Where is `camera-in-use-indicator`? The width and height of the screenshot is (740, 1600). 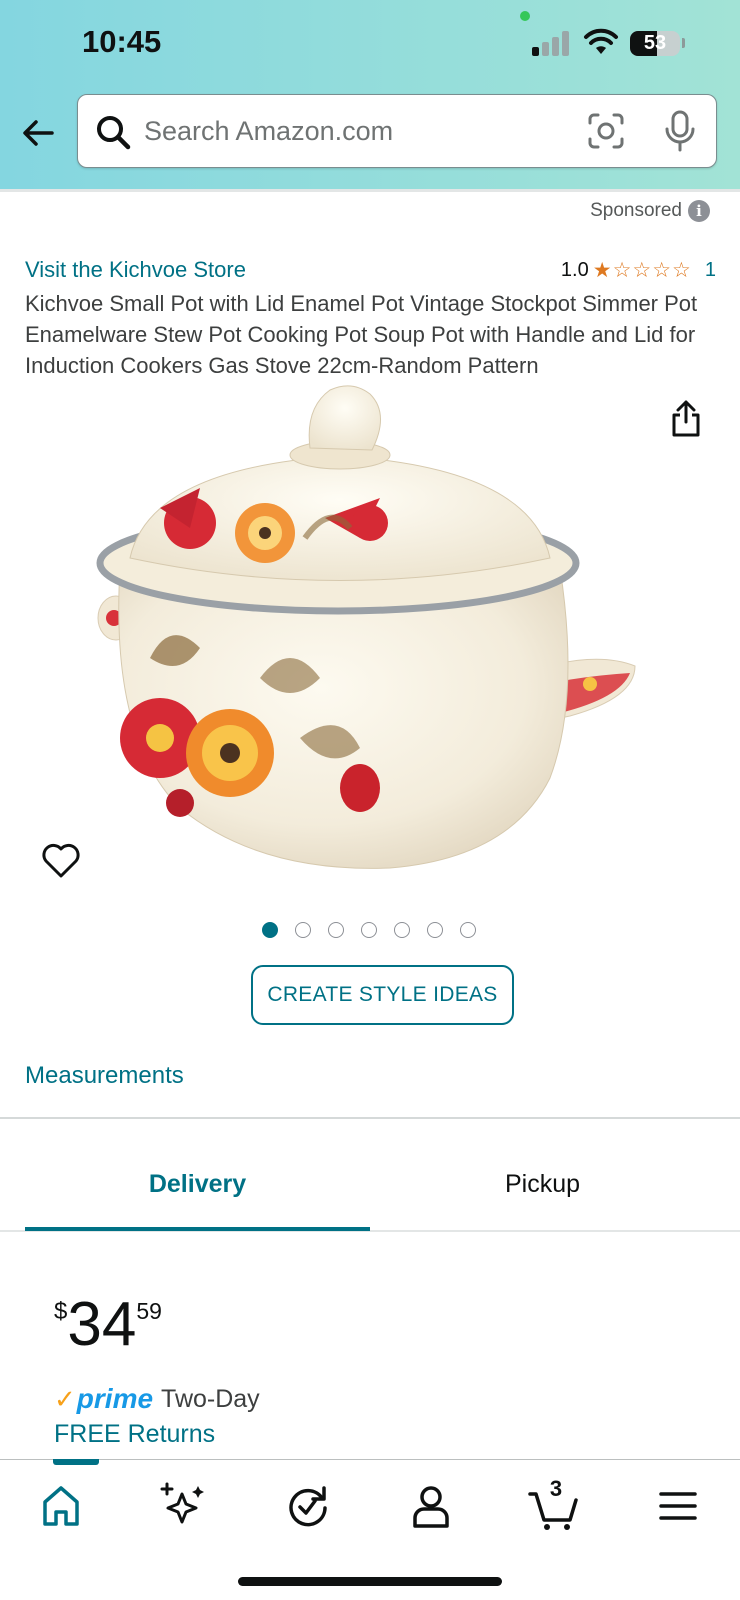 camera-in-use-indicator is located at coordinates (525, 16).